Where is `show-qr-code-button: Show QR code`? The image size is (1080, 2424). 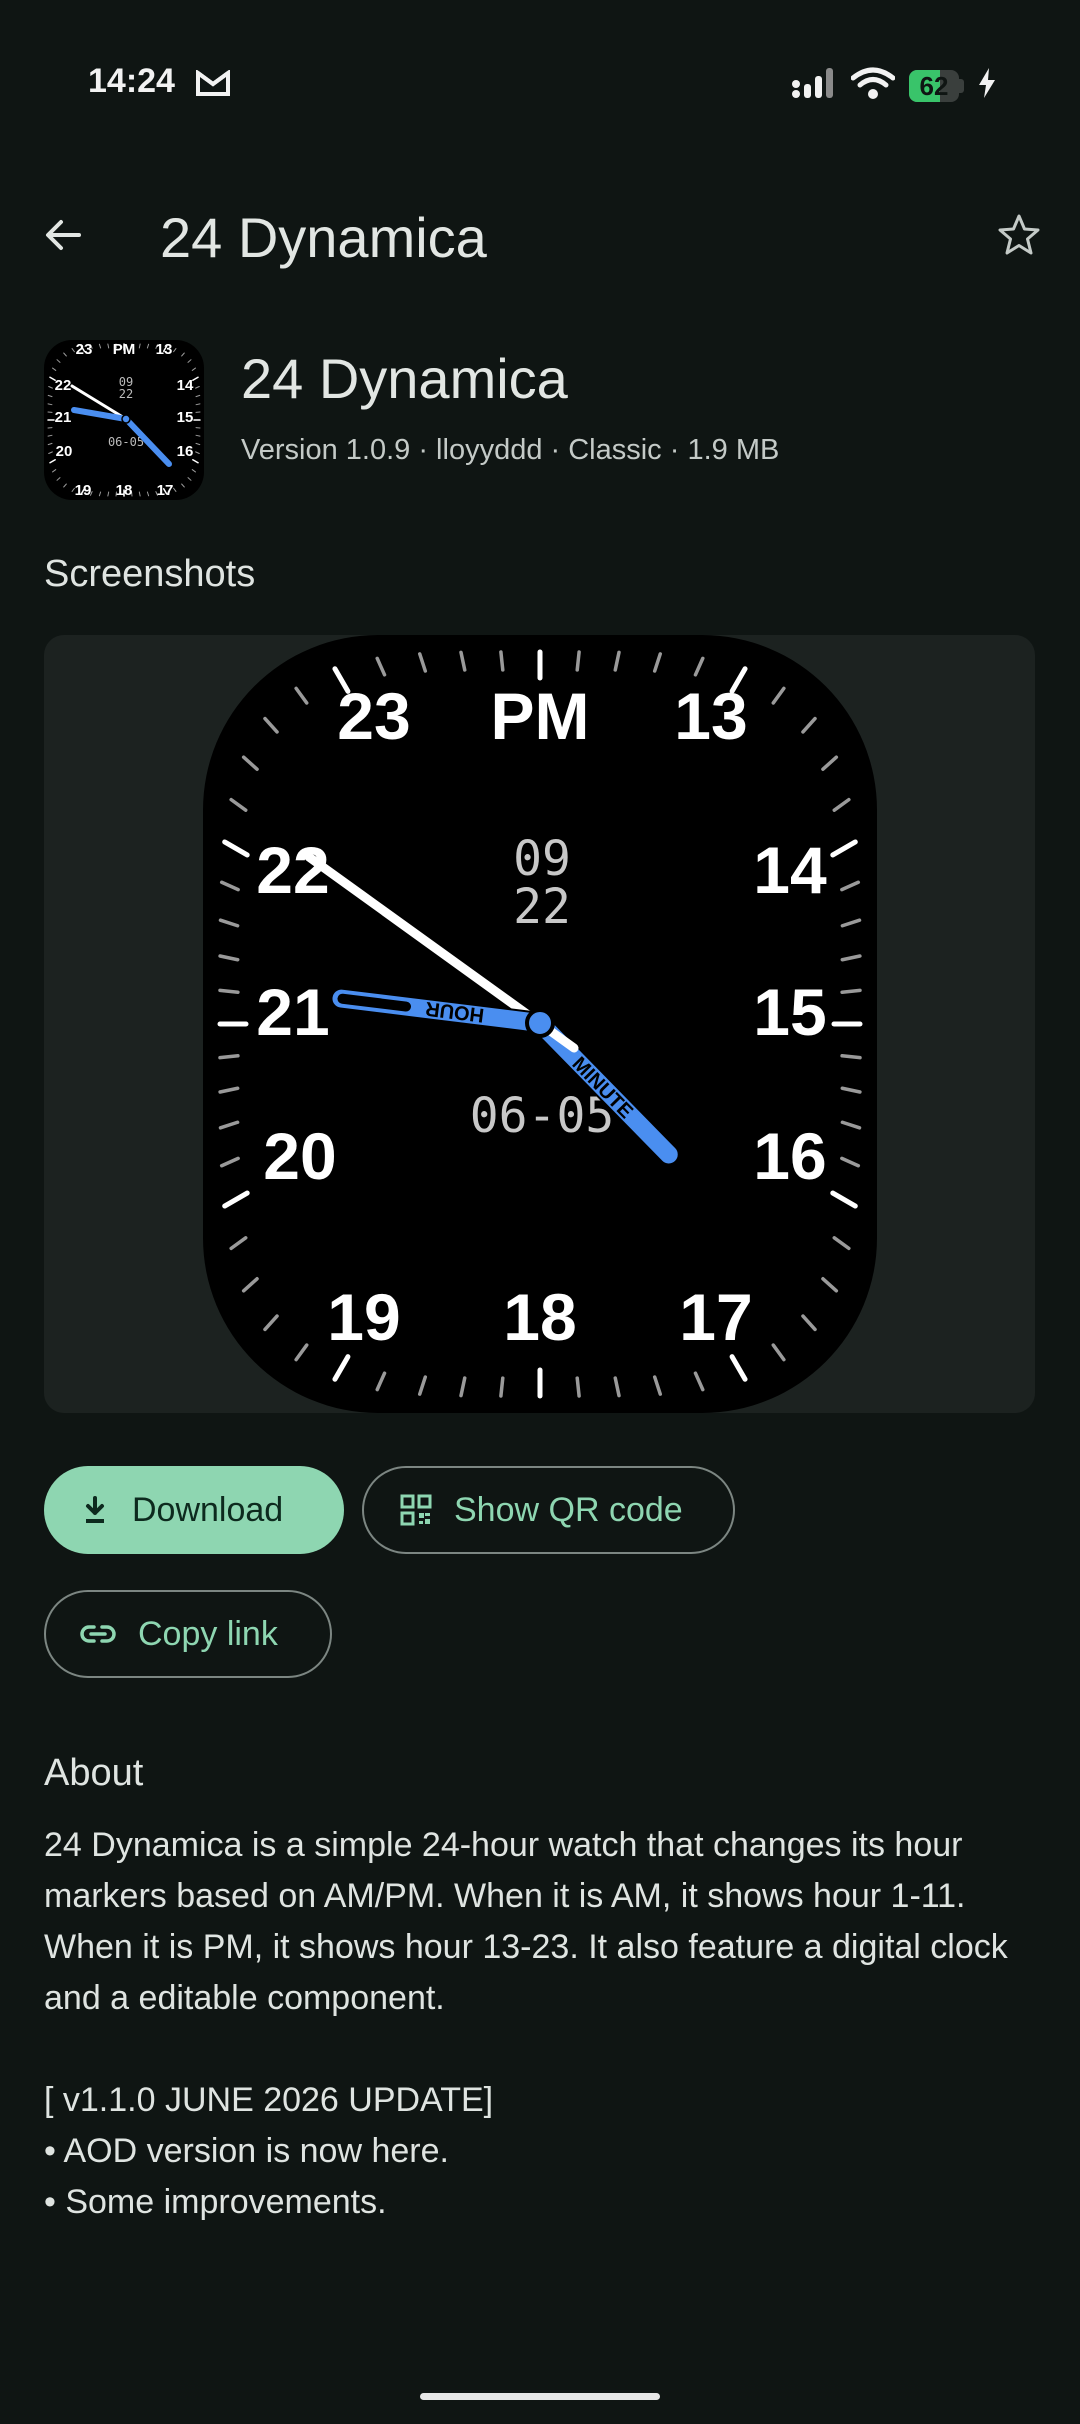
show-qr-code-button: Show QR code is located at coordinates (548, 1510).